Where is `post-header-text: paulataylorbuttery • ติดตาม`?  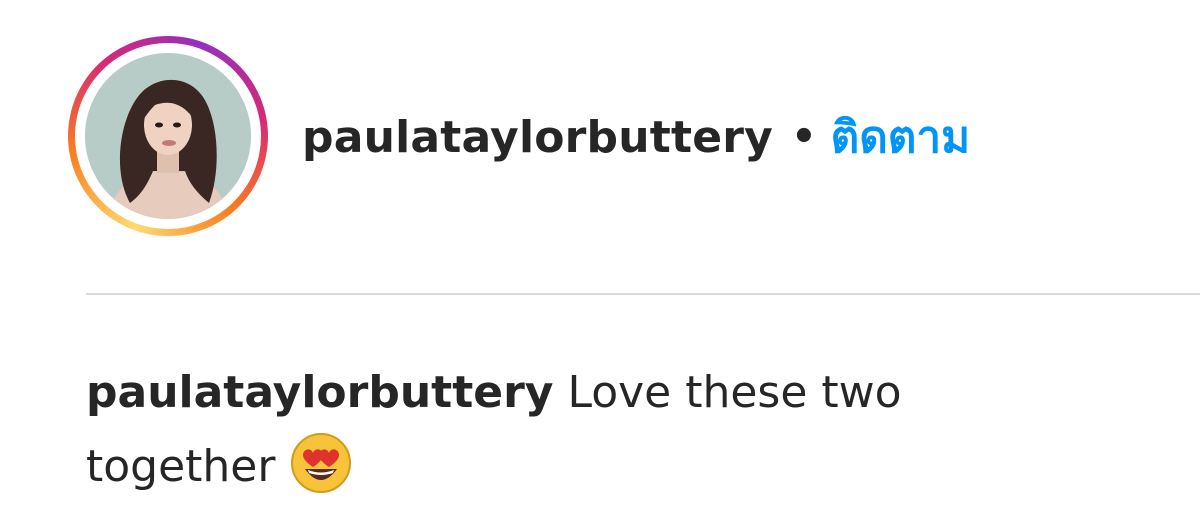 post-header-text: paulataylorbuttery • ติดตาม is located at coordinates (636, 137).